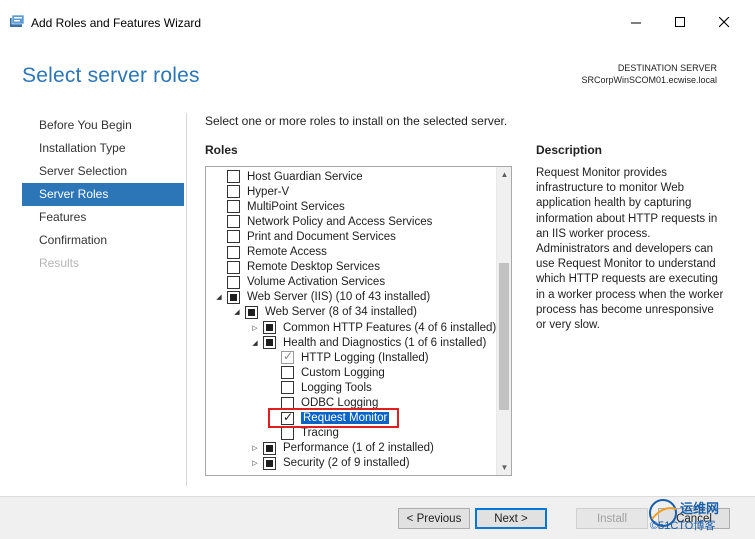 This screenshot has height=539, width=755. I want to click on next-button: Next >, so click(511, 518).